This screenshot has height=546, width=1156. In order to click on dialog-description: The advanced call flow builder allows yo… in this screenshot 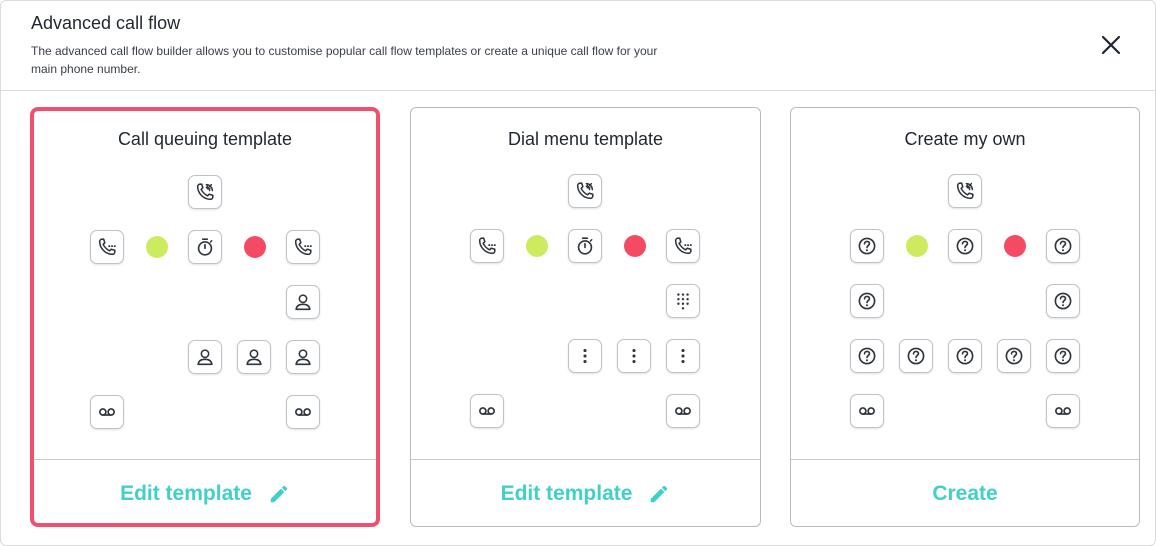, I will do `click(344, 60)`.